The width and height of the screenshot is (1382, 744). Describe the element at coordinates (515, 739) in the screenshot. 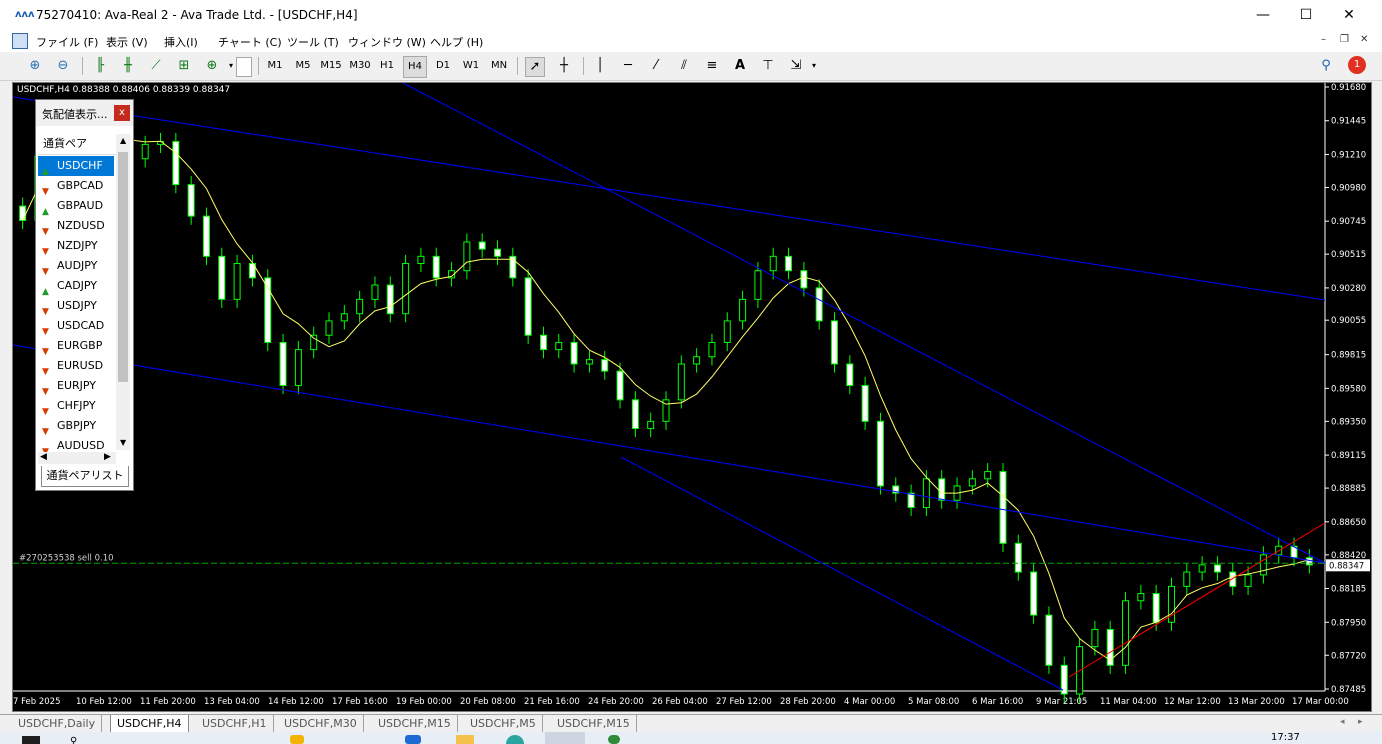

I see `taskbar-edge-icon` at that location.